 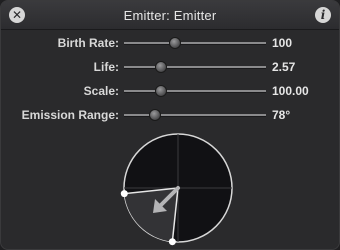 I want to click on life-slider-track, so click(x=195, y=67).